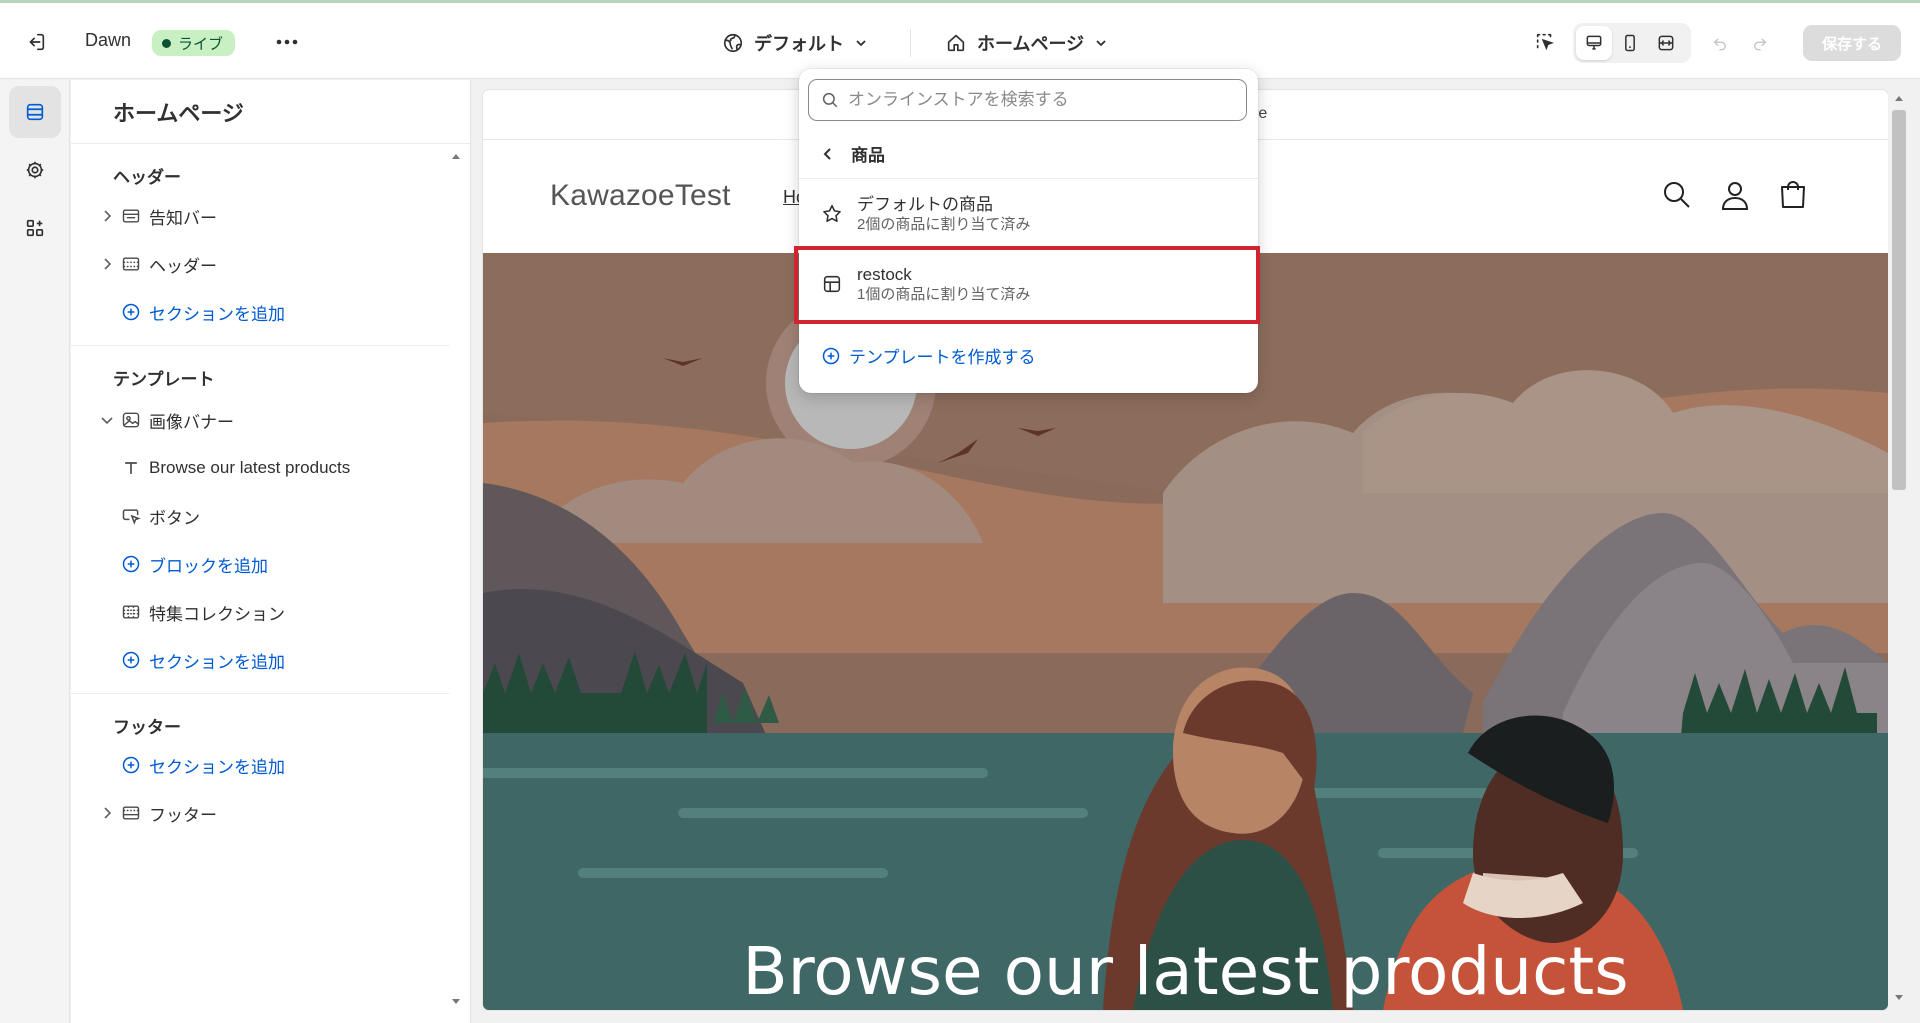 The height and width of the screenshot is (1023, 1920). I want to click on text-icon, so click(131, 468).